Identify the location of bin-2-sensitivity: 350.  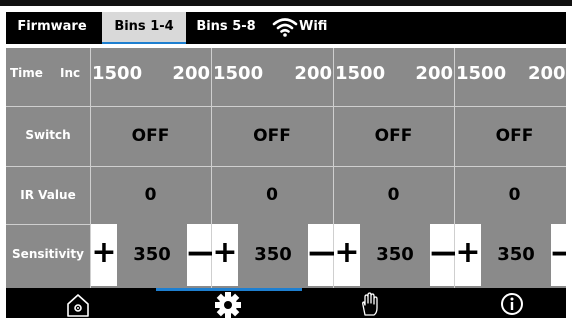
(273, 255).